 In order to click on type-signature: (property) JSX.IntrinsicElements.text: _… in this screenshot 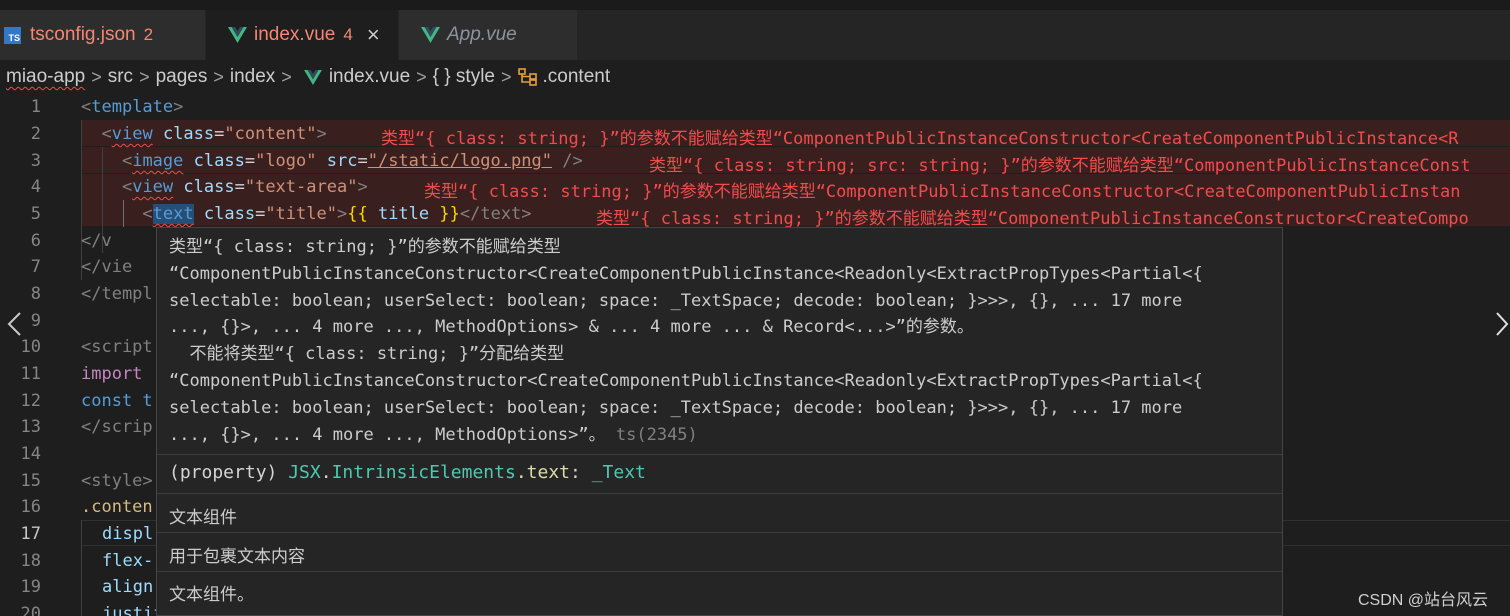, I will do `click(407, 472)`.